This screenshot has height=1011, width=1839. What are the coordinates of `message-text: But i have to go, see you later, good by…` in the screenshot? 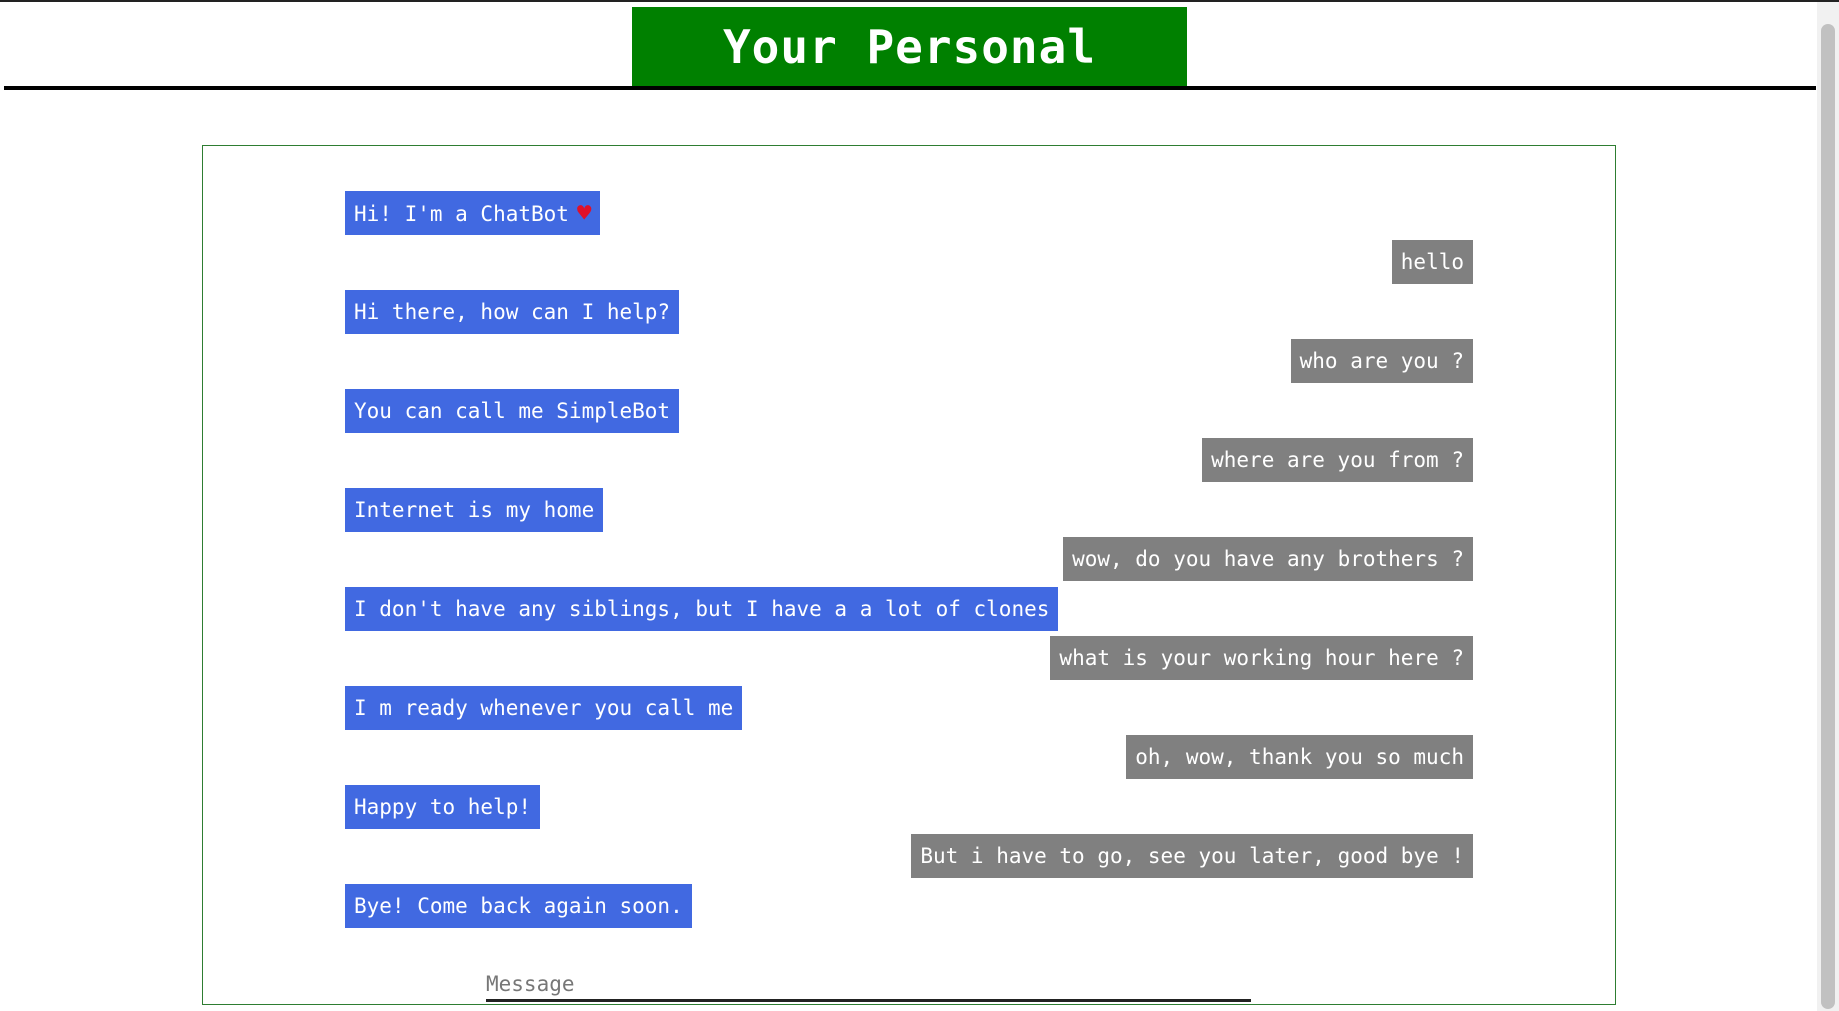 It's located at (1192, 856).